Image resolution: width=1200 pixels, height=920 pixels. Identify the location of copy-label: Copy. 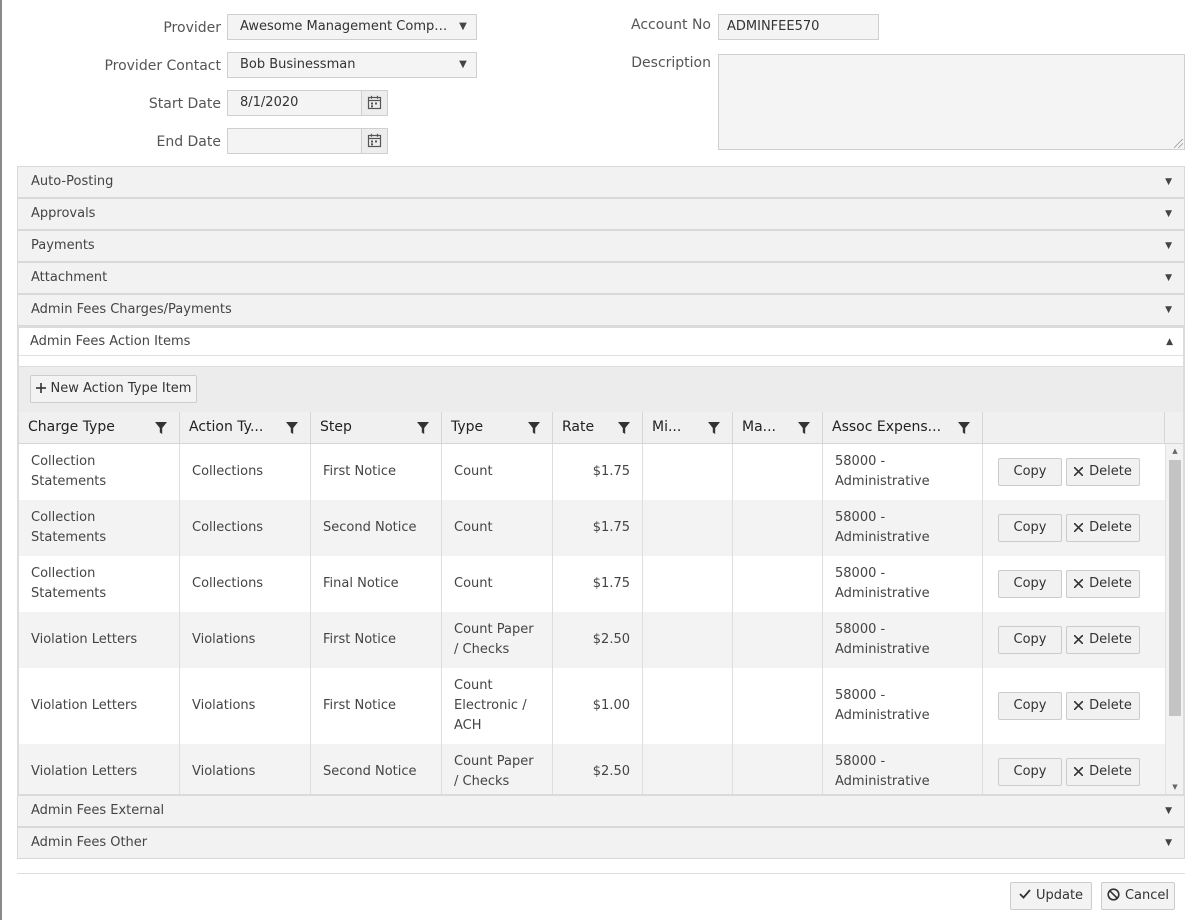
(1030, 639).